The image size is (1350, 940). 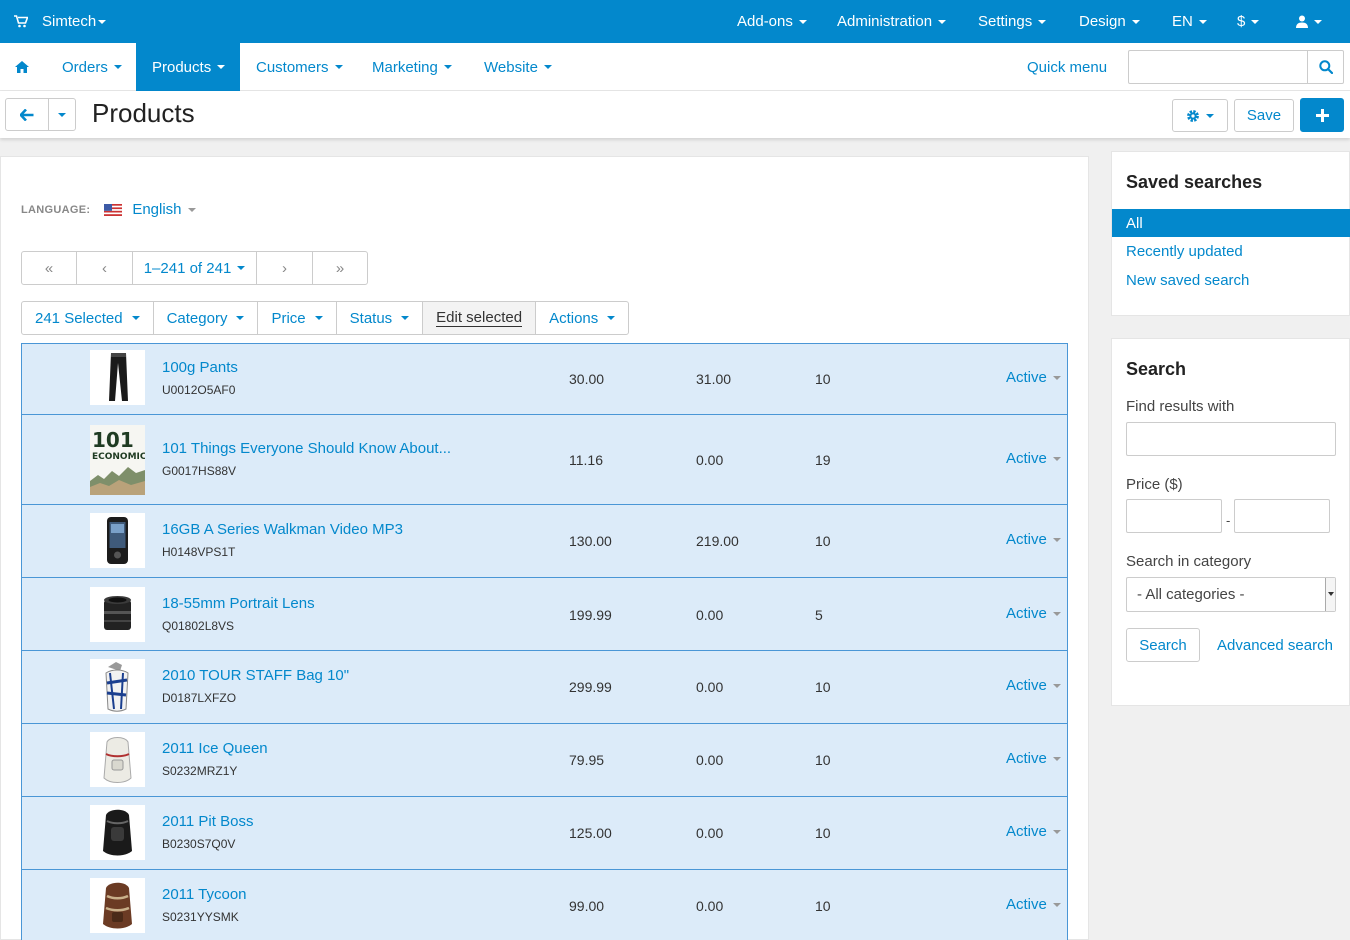 I want to click on product-price: 125.00, so click(x=590, y=833).